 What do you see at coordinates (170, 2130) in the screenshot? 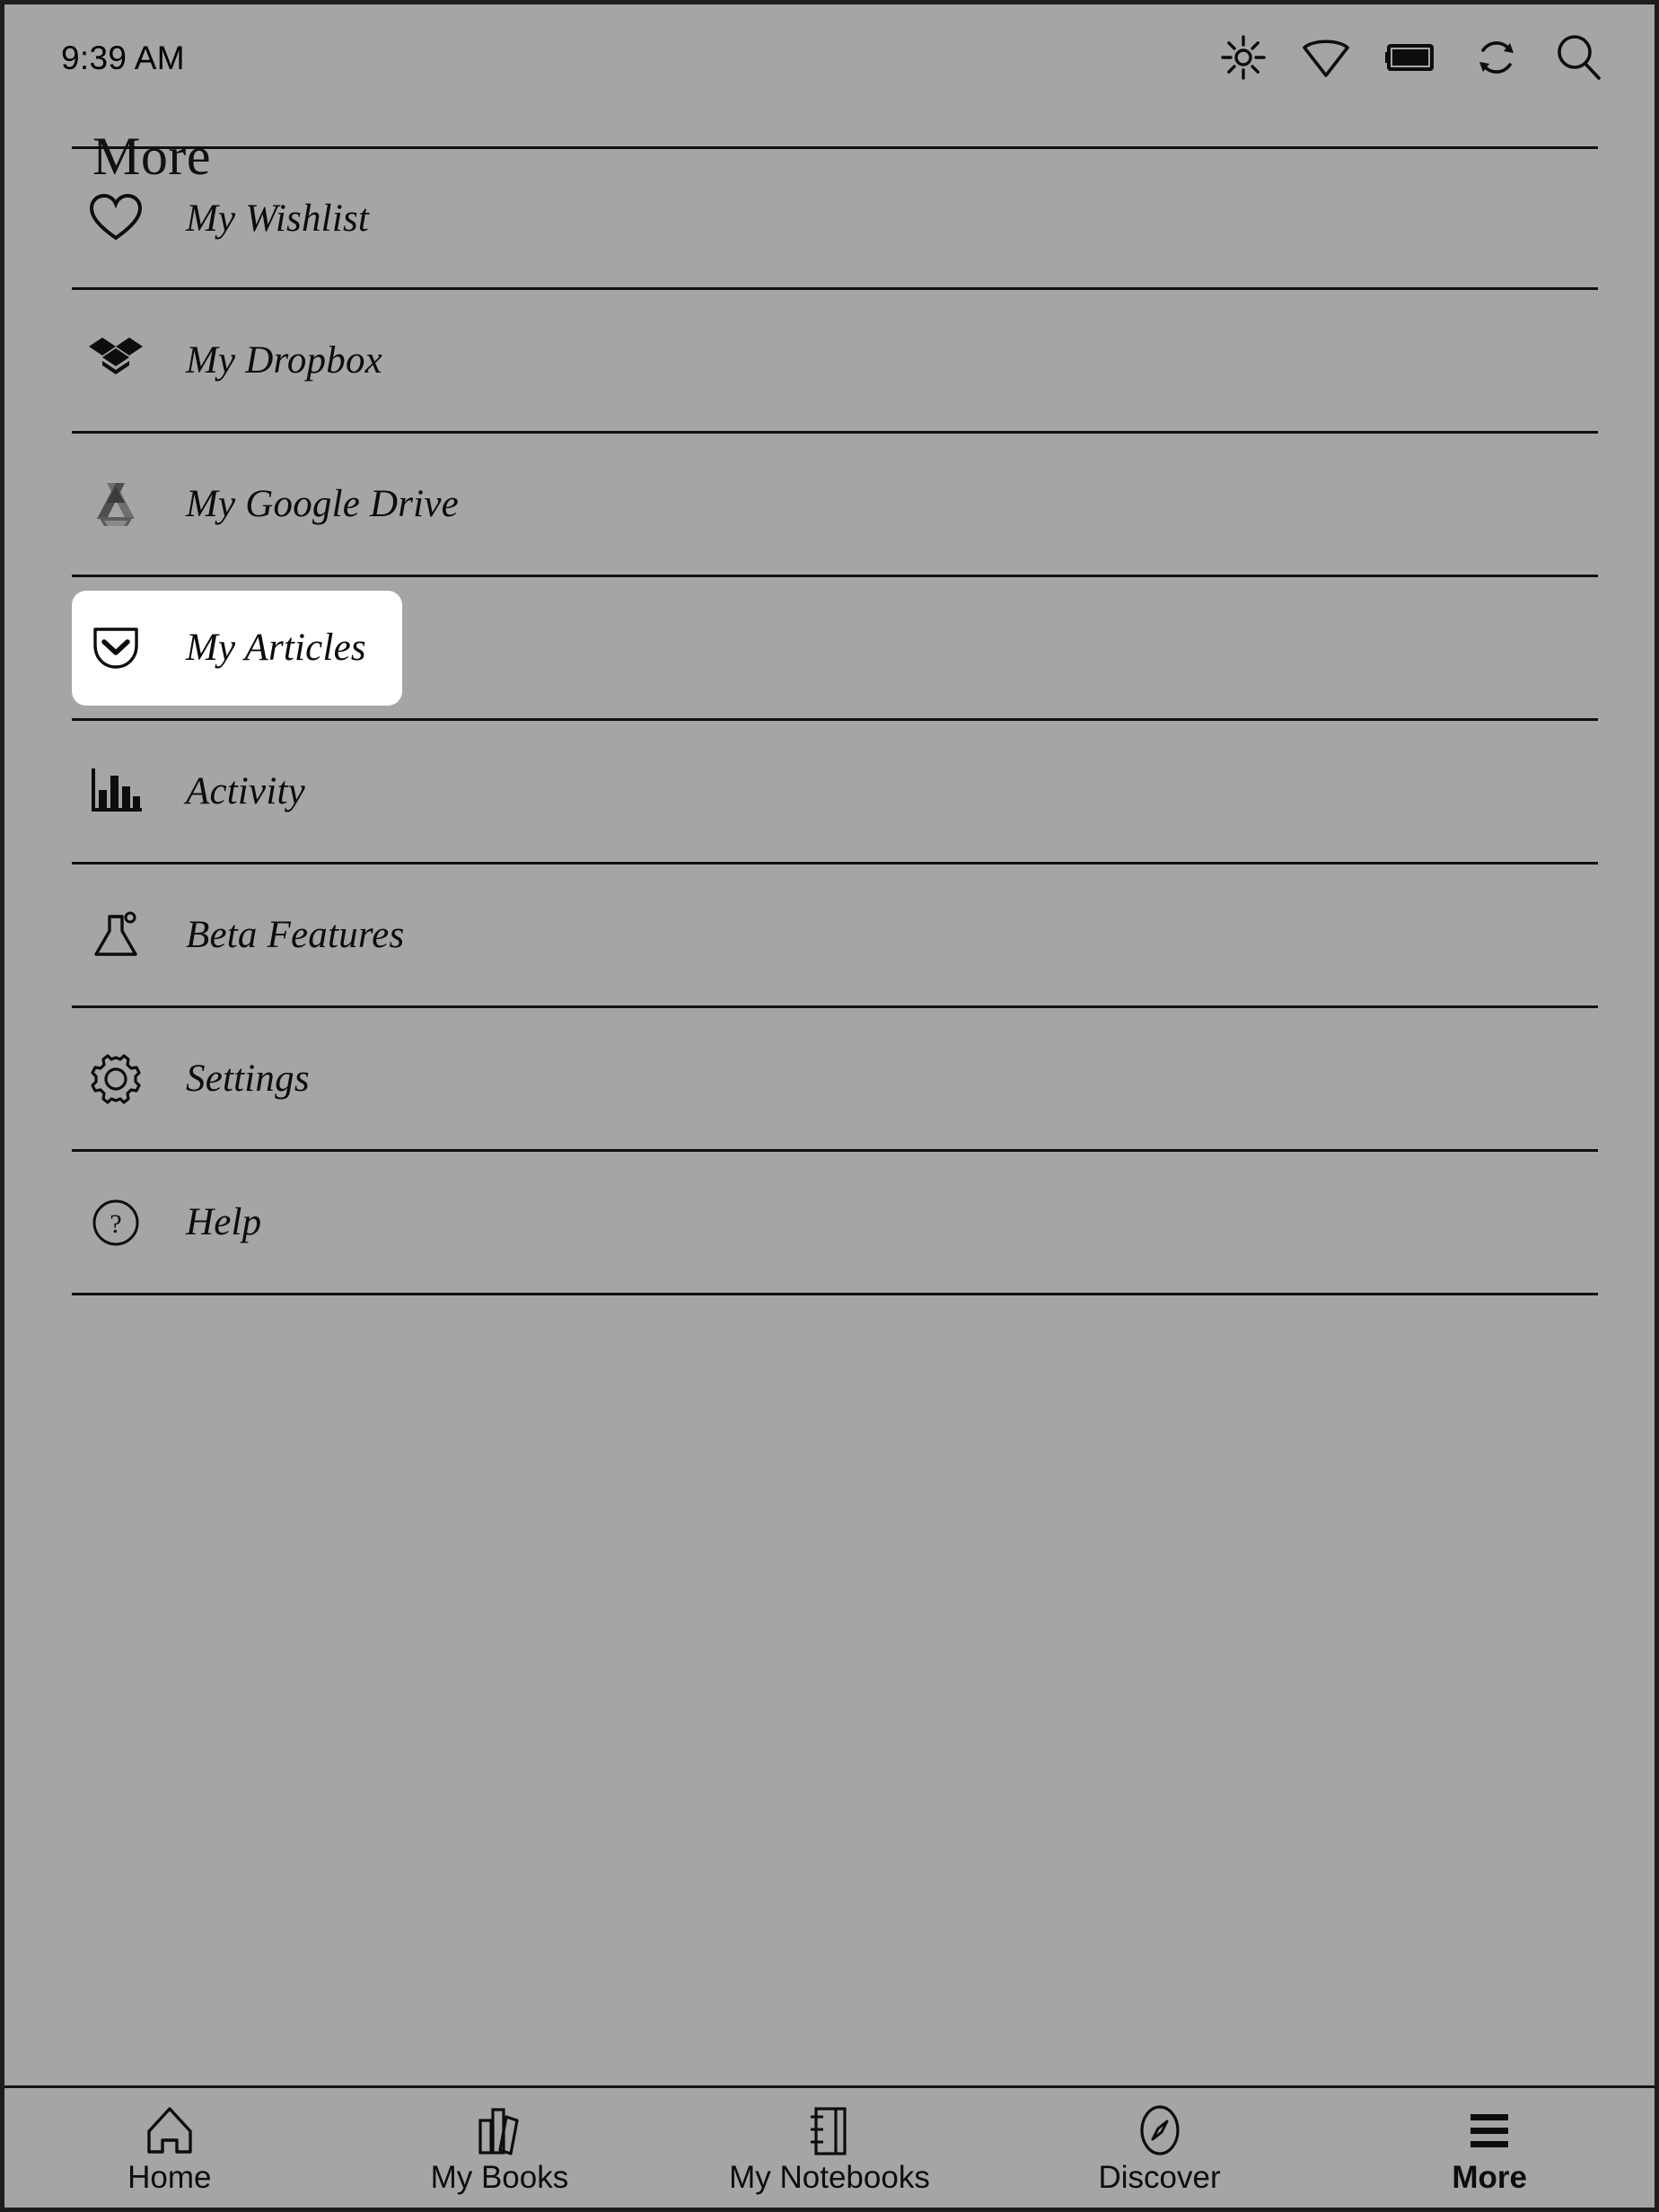
I see `home-icon` at bounding box center [170, 2130].